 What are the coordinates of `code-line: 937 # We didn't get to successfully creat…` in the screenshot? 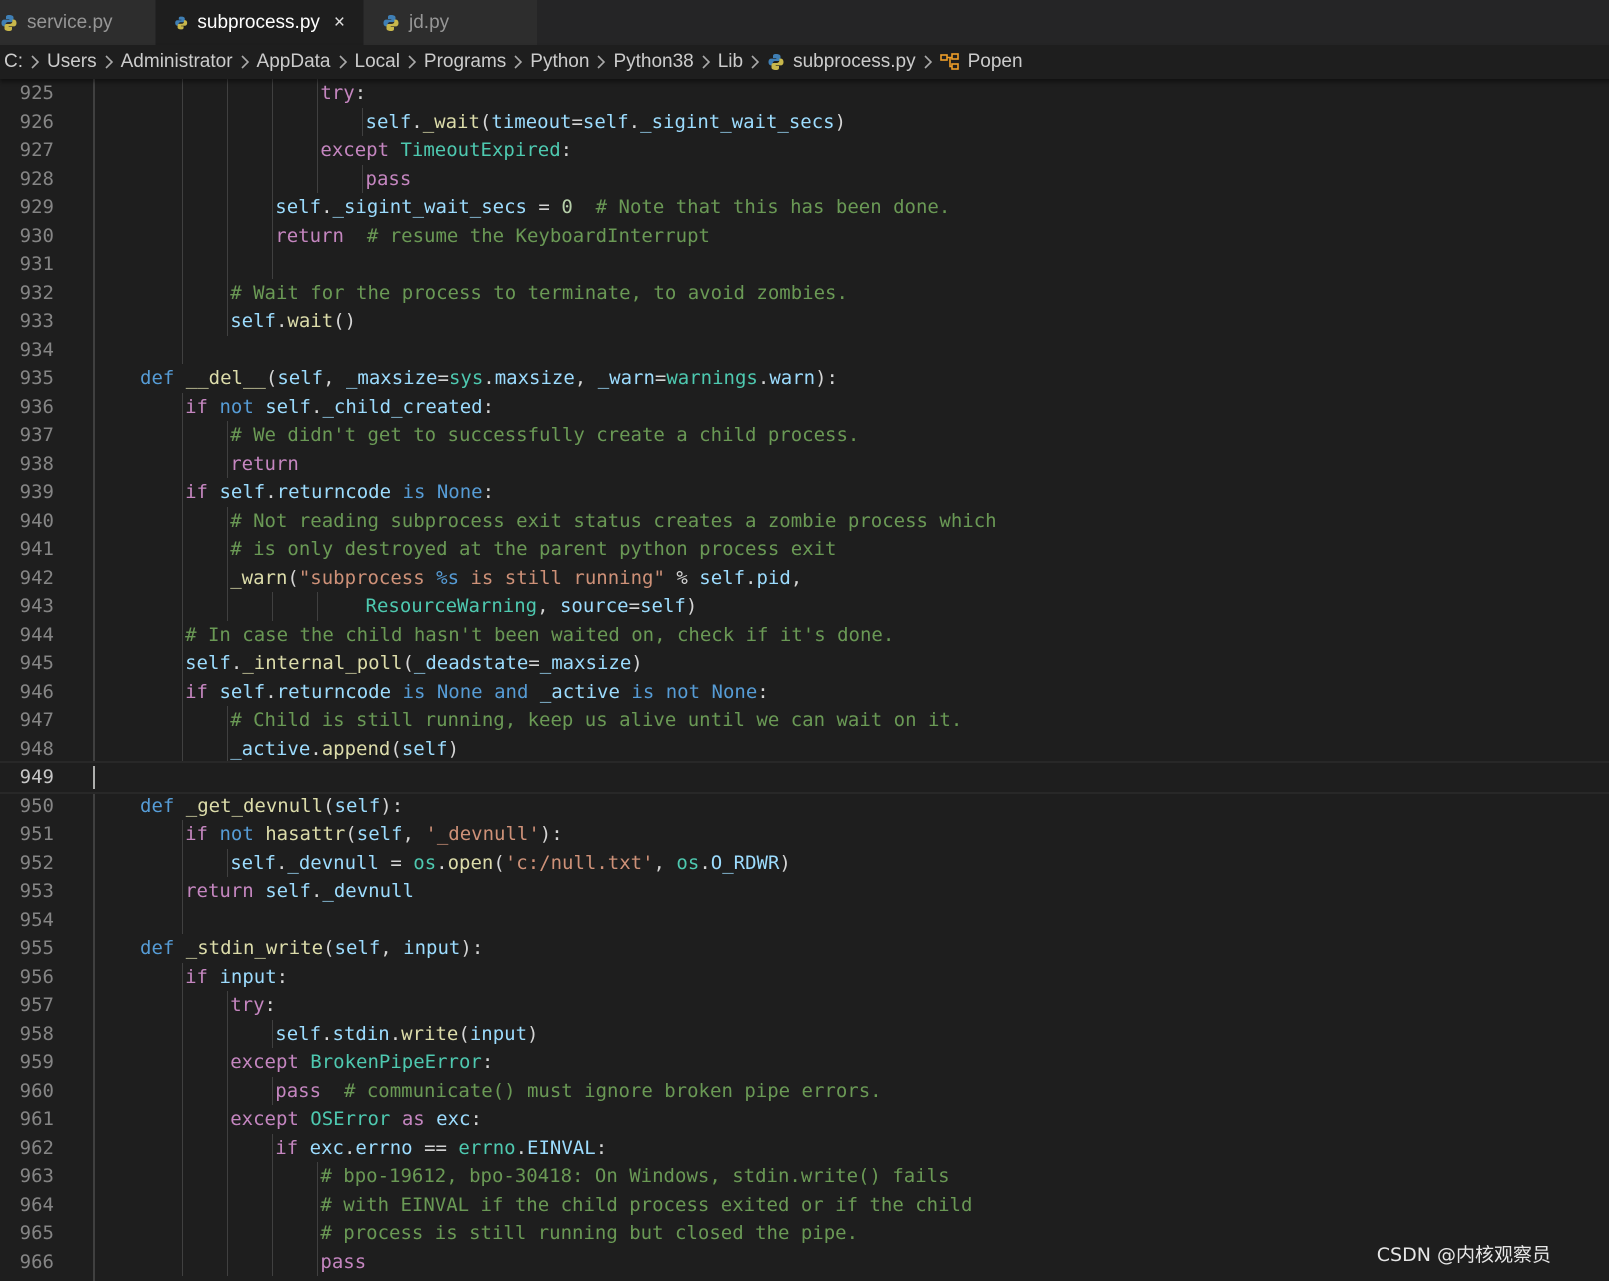 It's located at (804, 435).